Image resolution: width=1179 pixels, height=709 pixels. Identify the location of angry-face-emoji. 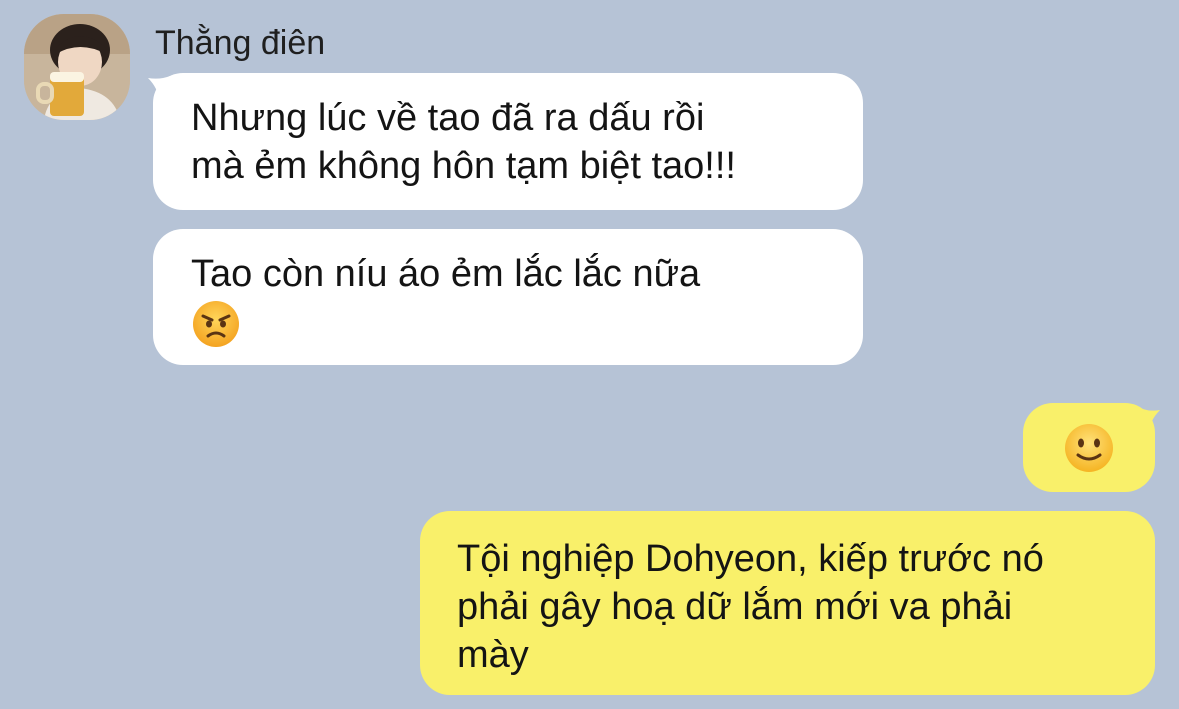
(216, 323).